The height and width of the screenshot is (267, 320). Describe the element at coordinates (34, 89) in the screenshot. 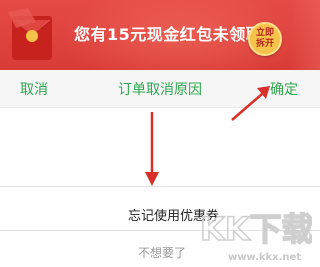

I see `cancel-button: 取消` at that location.